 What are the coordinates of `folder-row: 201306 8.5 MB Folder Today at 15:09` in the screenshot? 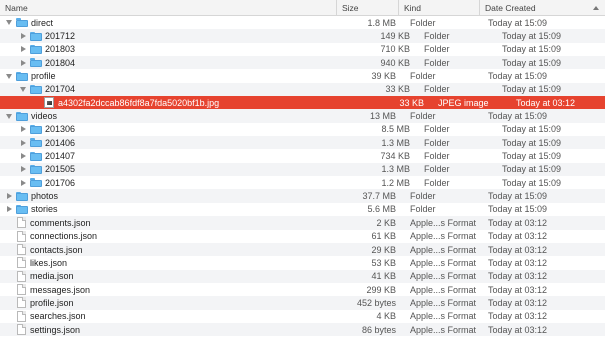 It's located at (302, 129).